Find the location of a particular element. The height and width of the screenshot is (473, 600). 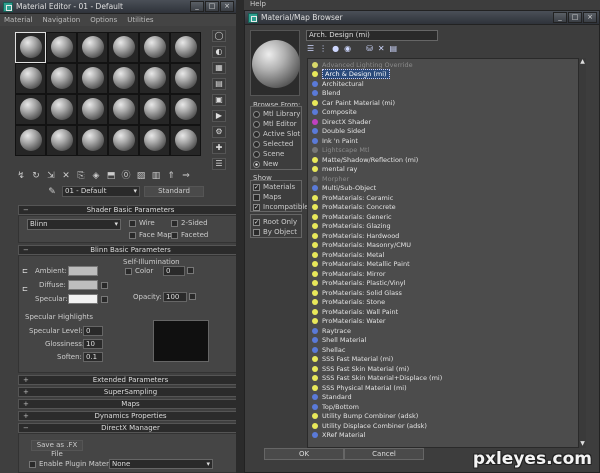

delete-from-library-icon: ✕ is located at coordinates (381, 48).